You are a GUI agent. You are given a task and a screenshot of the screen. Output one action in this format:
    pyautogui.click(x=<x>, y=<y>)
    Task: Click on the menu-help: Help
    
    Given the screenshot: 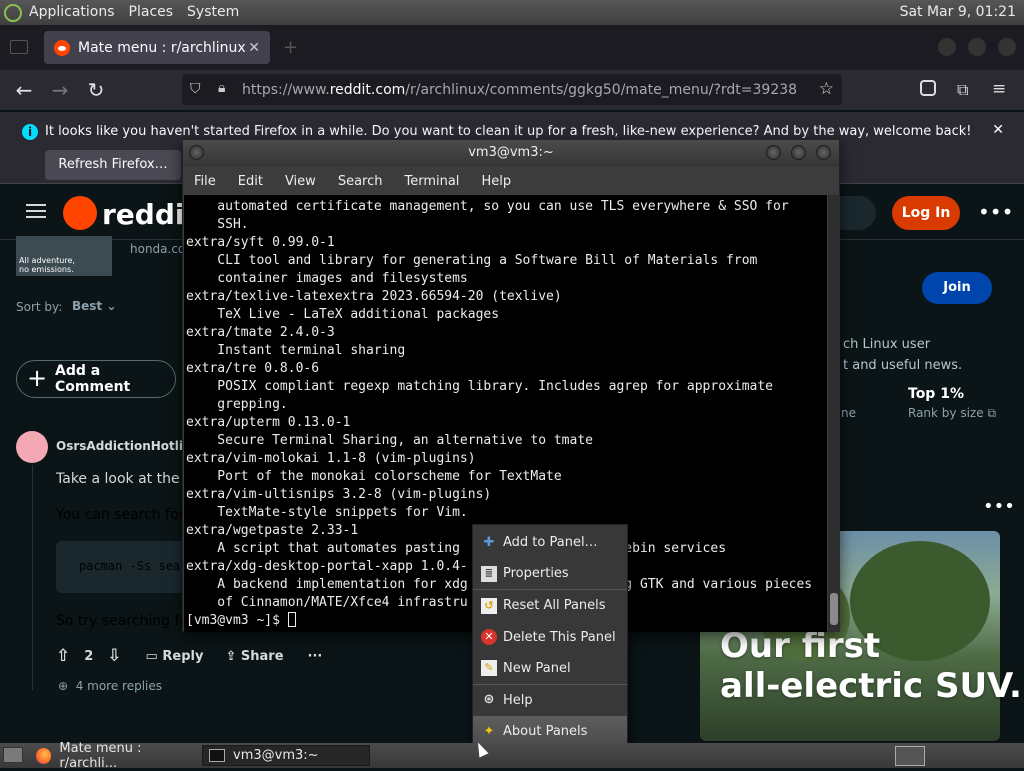 What is the action you would take?
    pyautogui.click(x=496, y=181)
    